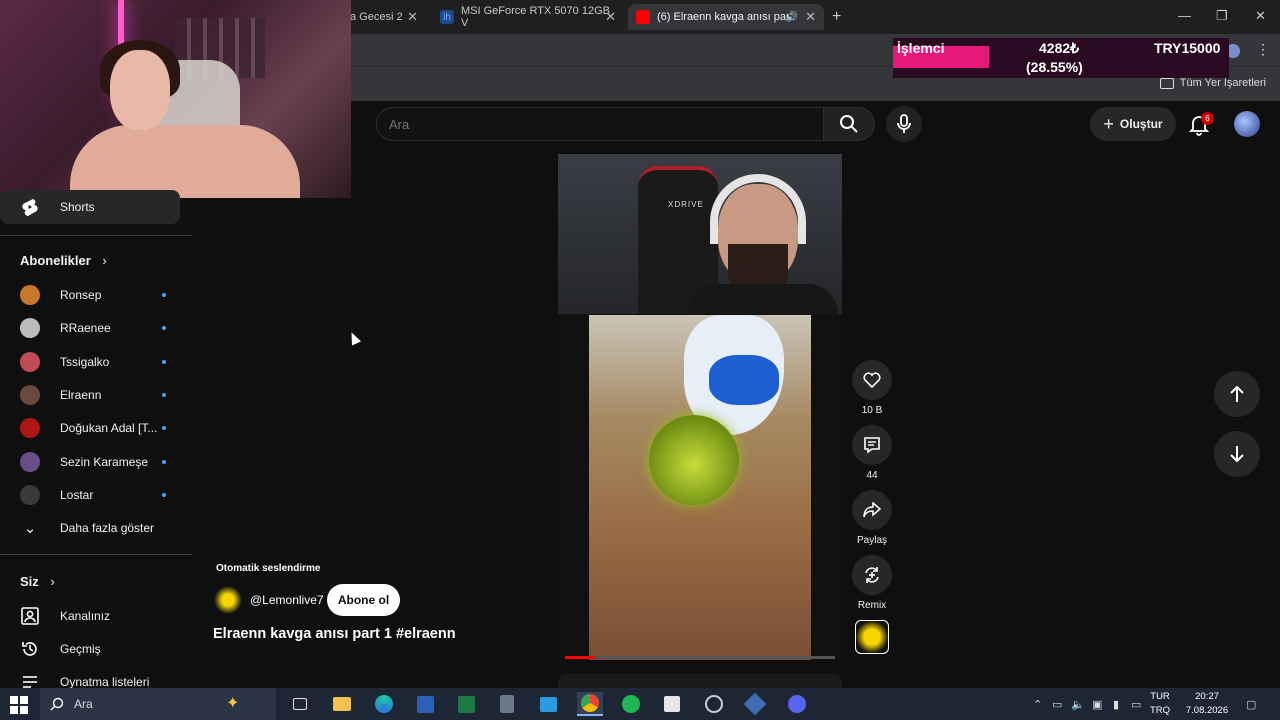 The image size is (1280, 720). Describe the element at coordinates (1133, 124) in the screenshot. I see `create-button: + Oluştur` at that location.